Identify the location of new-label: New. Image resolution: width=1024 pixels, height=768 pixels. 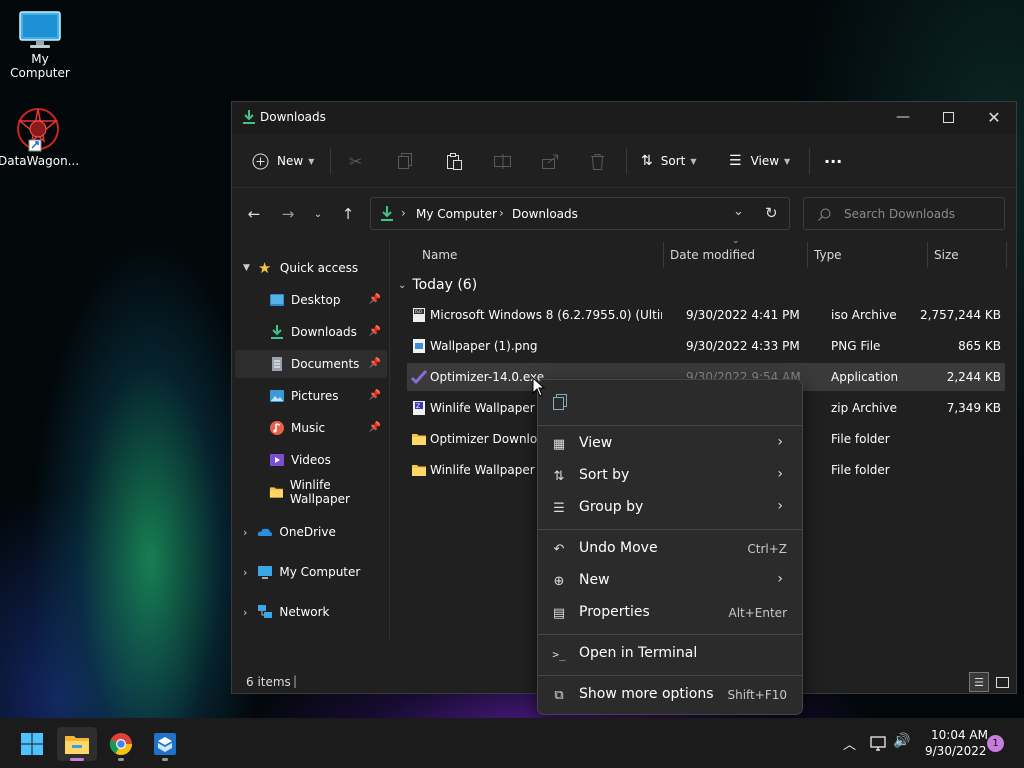
(290, 161).